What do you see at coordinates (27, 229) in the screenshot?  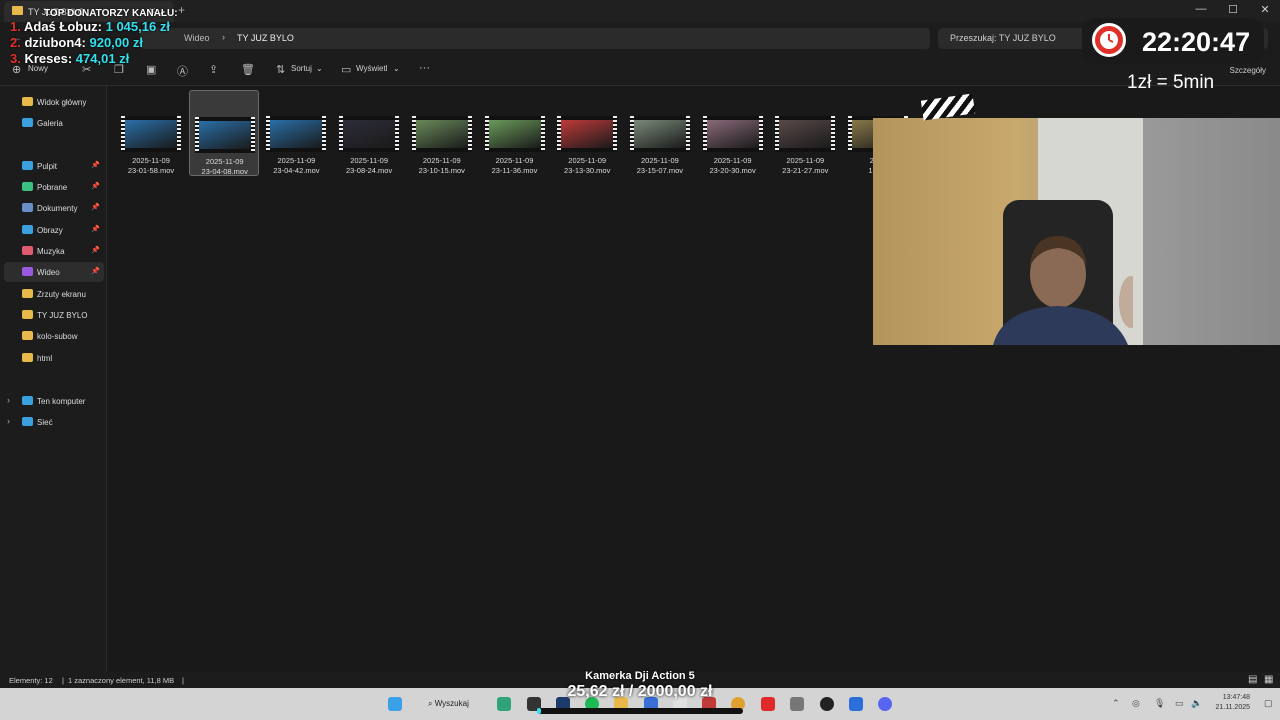 I see `pictures-icon` at bounding box center [27, 229].